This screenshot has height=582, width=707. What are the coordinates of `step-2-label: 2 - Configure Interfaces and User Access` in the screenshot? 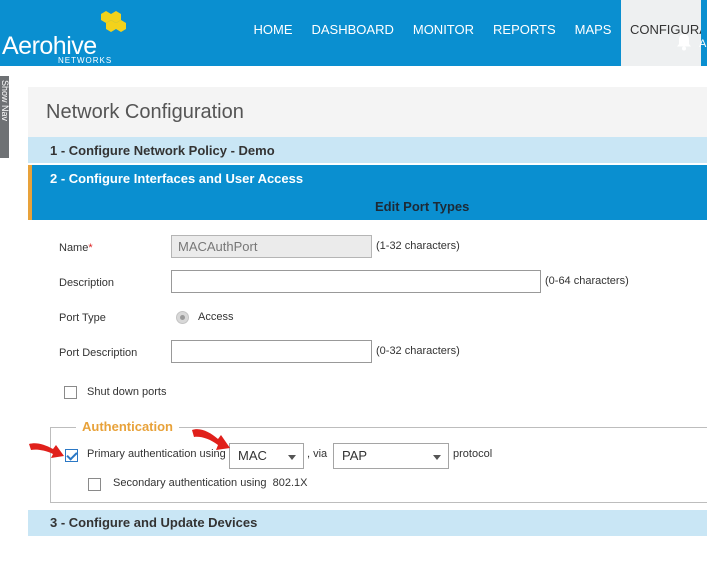 It's located at (177, 178).